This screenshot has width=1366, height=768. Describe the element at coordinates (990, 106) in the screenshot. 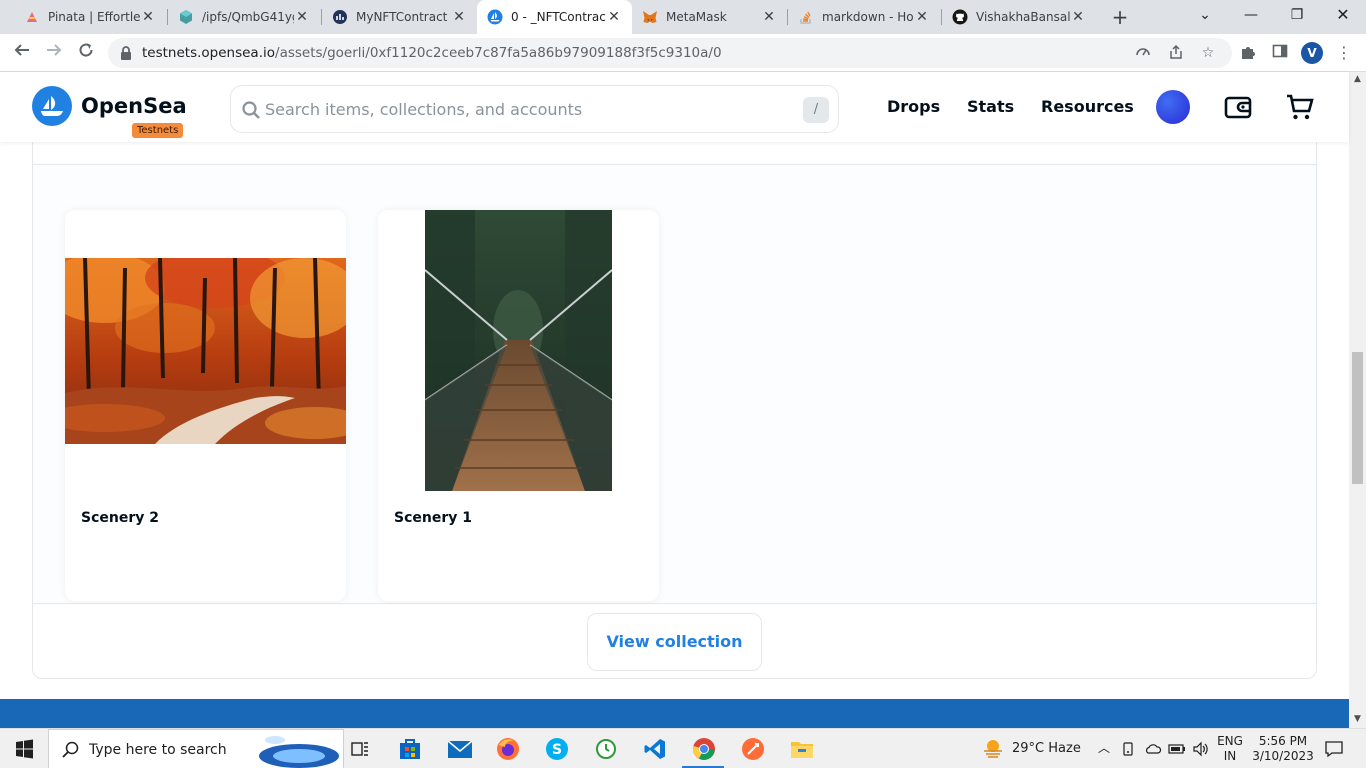

I see `nav-stats: Stats` at that location.